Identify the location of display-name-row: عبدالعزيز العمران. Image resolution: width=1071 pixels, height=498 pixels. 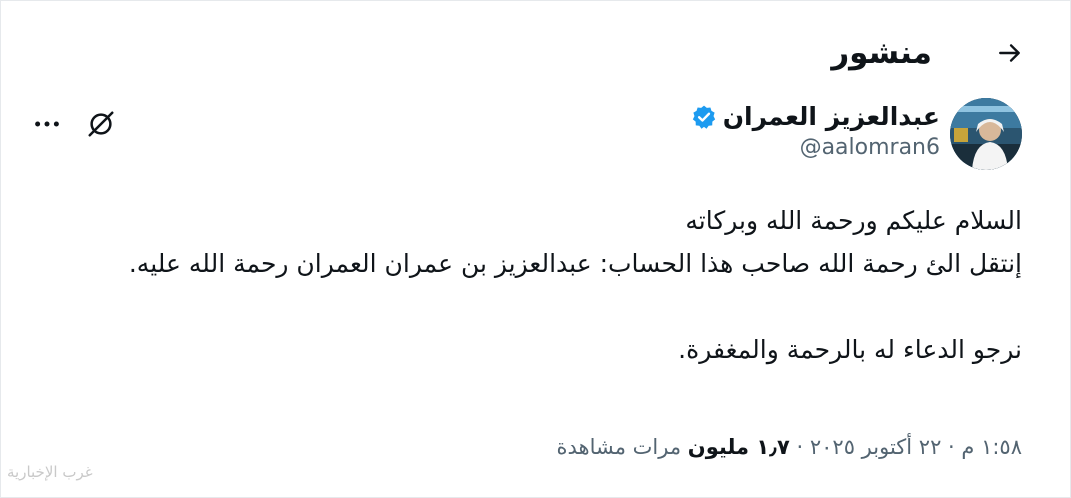
(815, 116).